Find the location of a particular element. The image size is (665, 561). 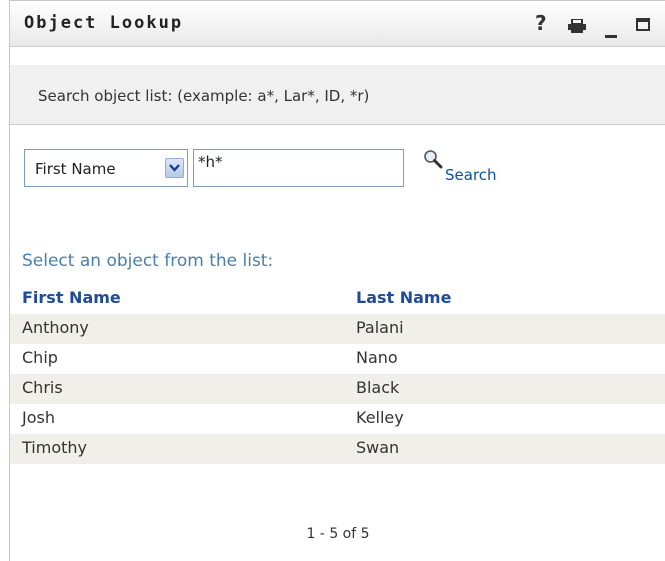

list-heading: Select an object from the list: is located at coordinates (148, 261).